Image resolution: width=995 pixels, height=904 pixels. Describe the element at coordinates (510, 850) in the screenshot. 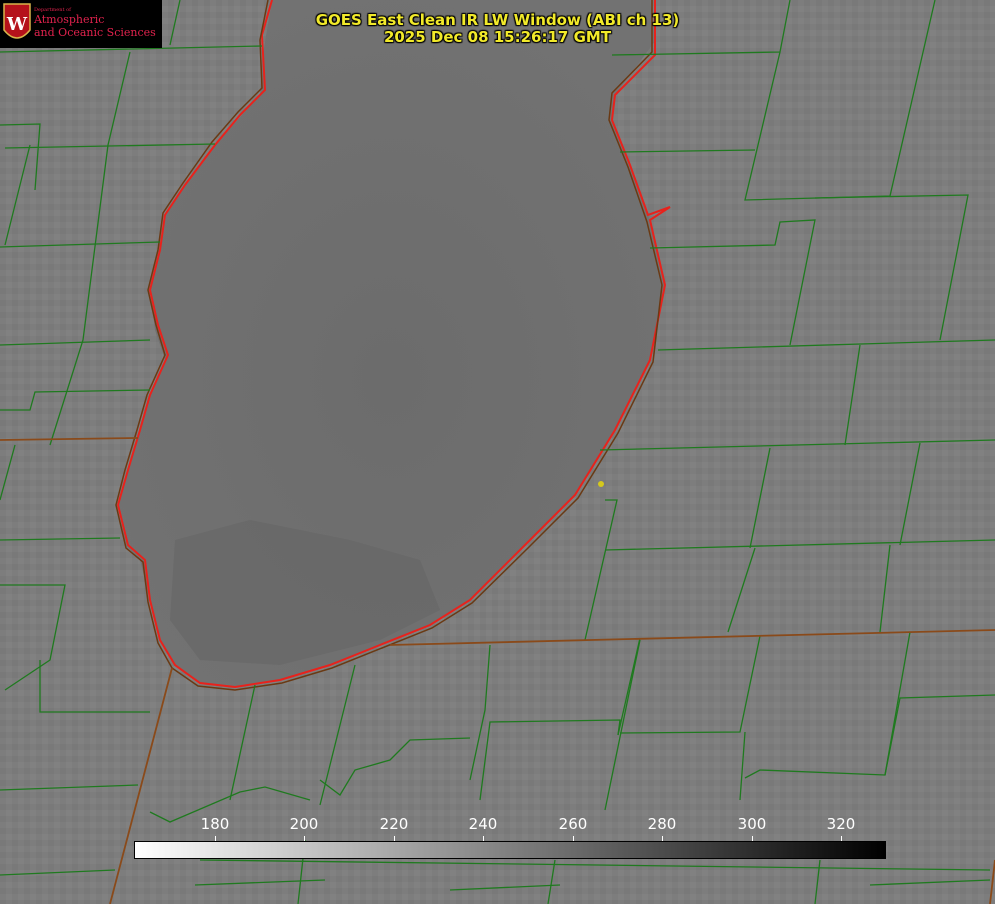

I see `colorbar-gradient` at that location.